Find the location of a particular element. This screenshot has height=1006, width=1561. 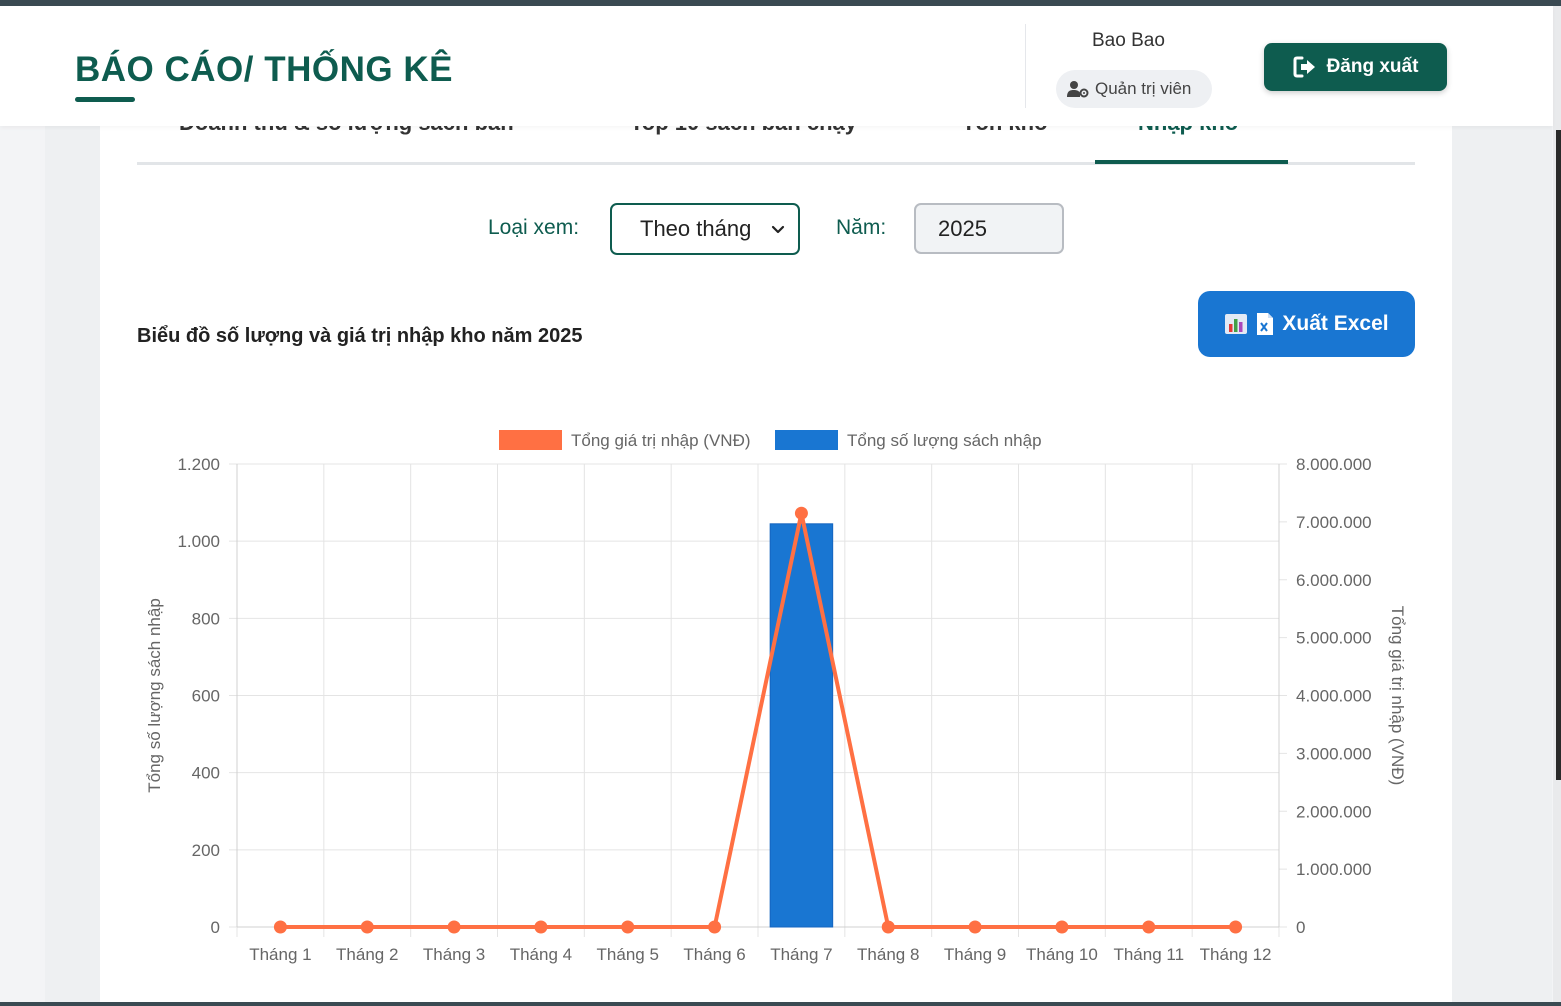

x-tick-label: Tháng 1 is located at coordinates (280, 954).